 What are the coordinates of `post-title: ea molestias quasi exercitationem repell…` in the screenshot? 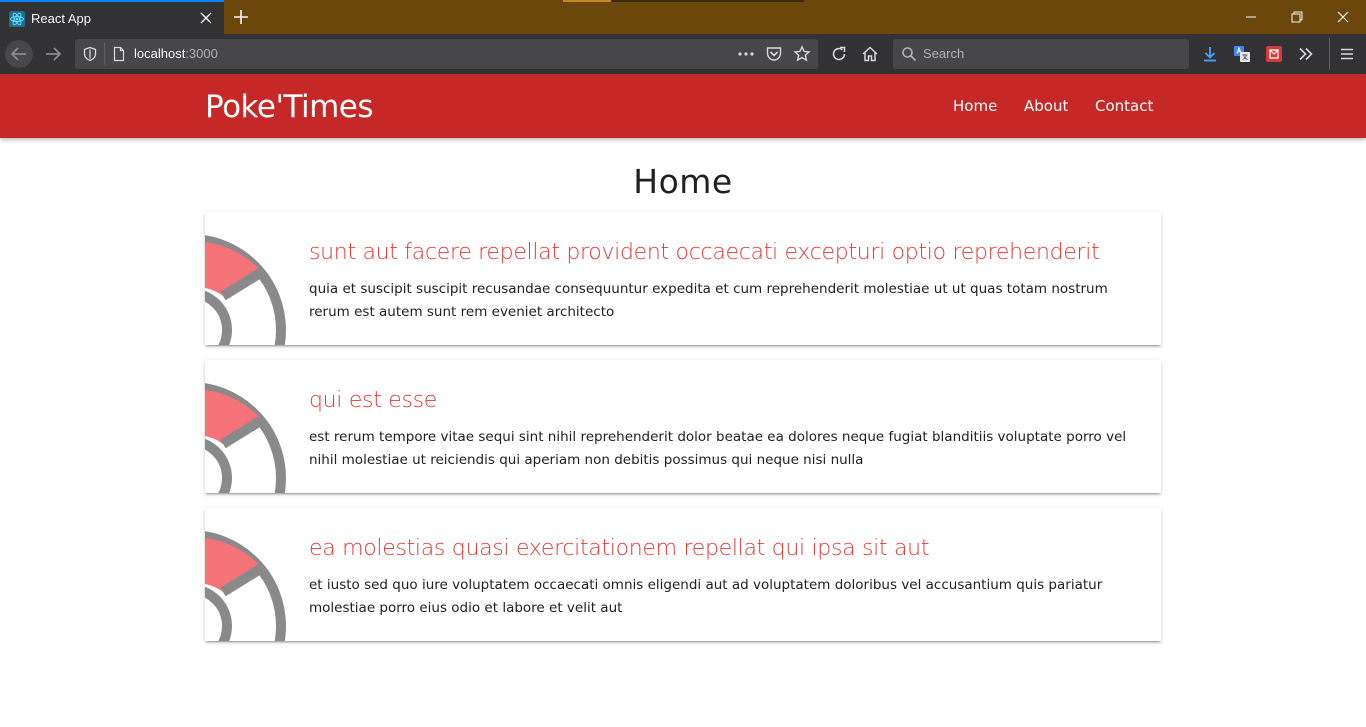 It's located at (729, 548).